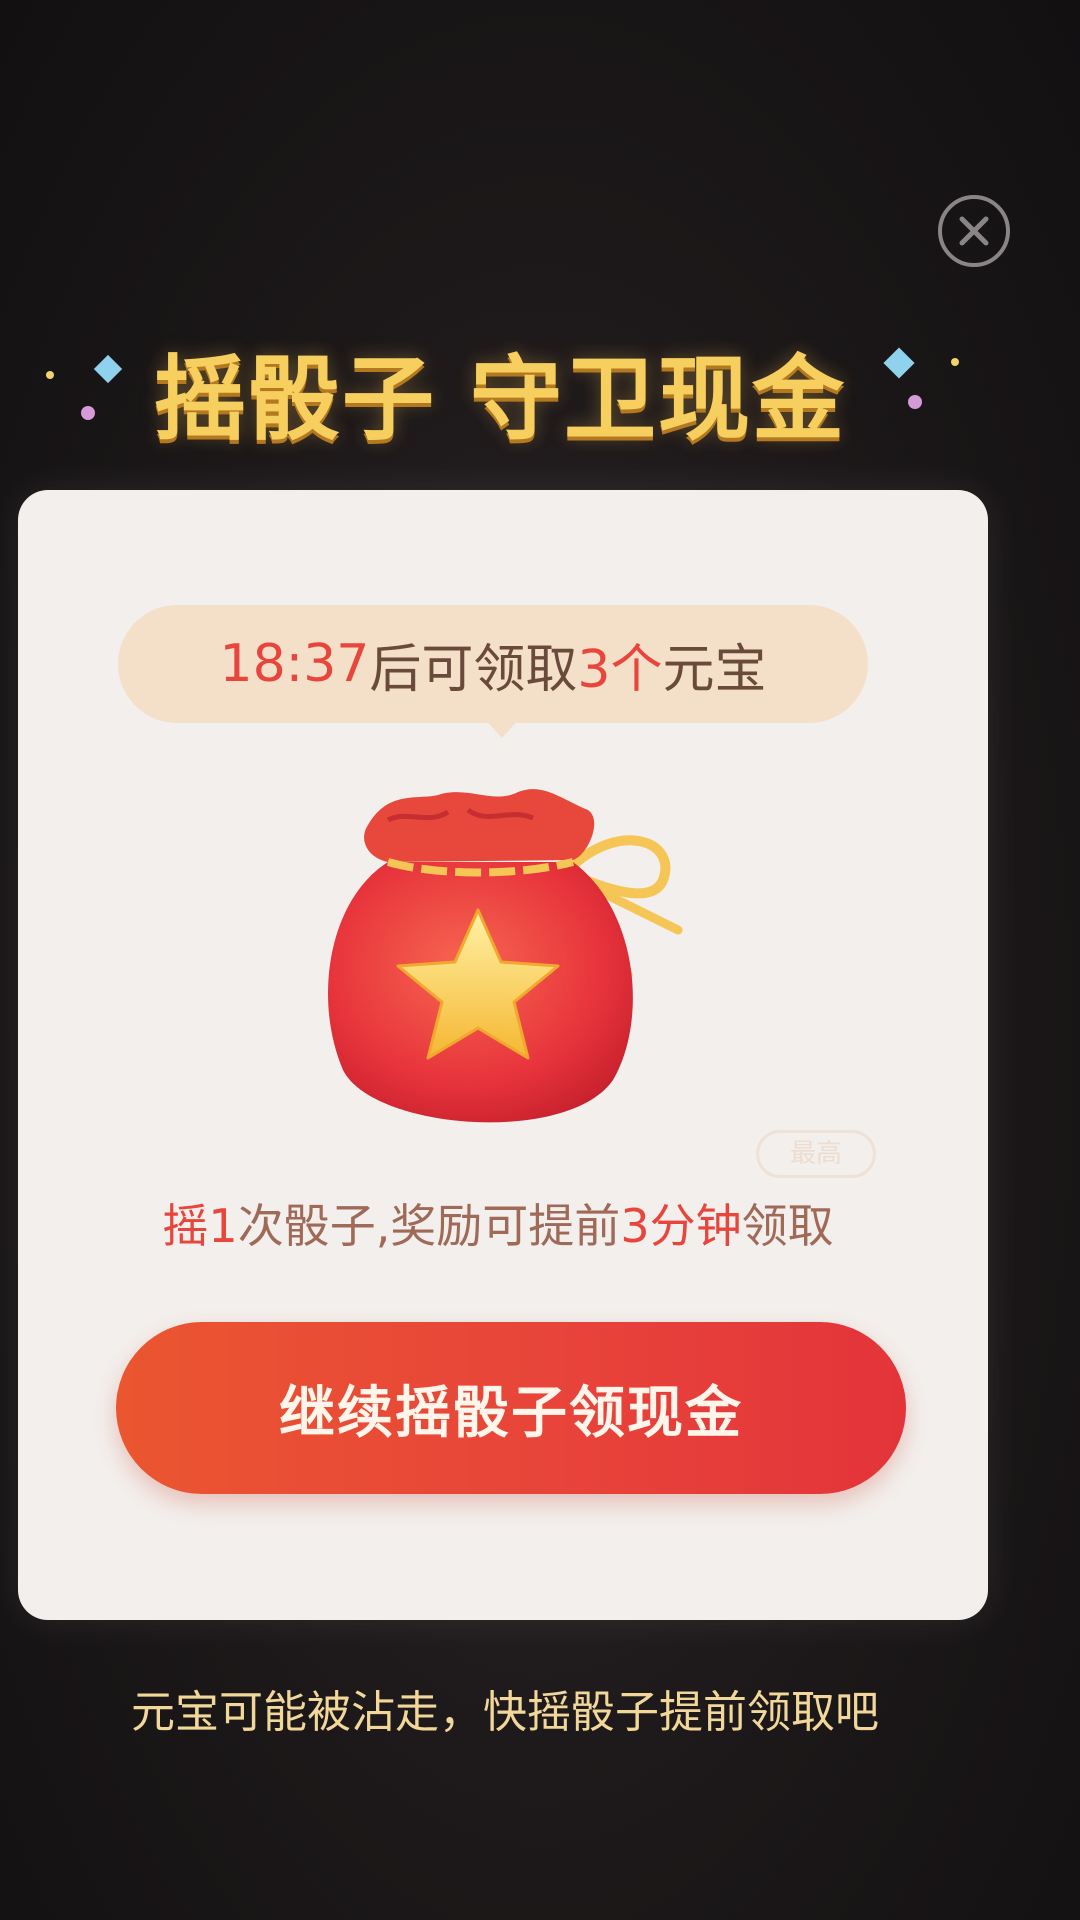  What do you see at coordinates (502, 729) in the screenshot?
I see `pill-pointer` at bounding box center [502, 729].